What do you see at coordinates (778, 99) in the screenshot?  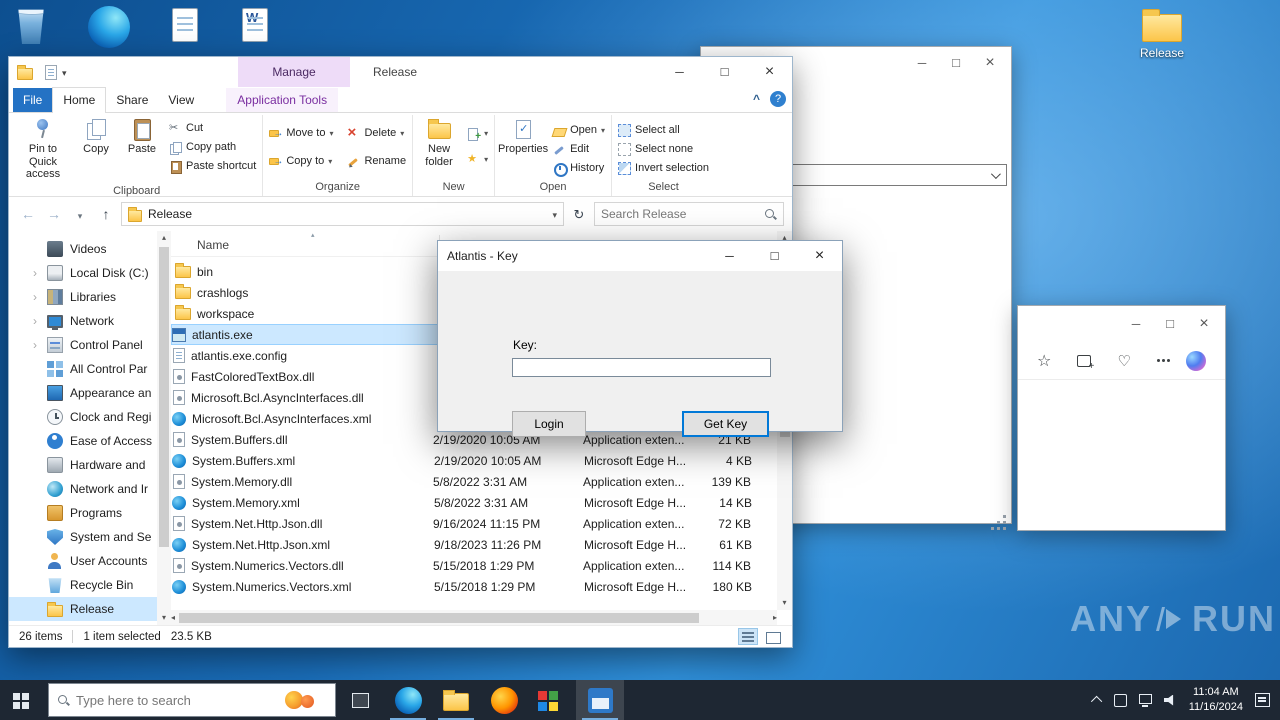 I see `help-icon: ?` at bounding box center [778, 99].